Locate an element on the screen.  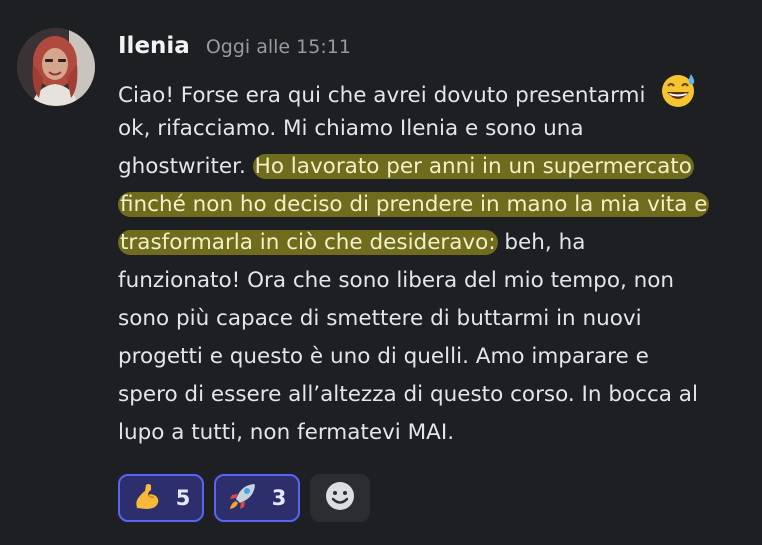
highlighted-text: Ho lavorato per anni in un supermercato is located at coordinates (473, 166).